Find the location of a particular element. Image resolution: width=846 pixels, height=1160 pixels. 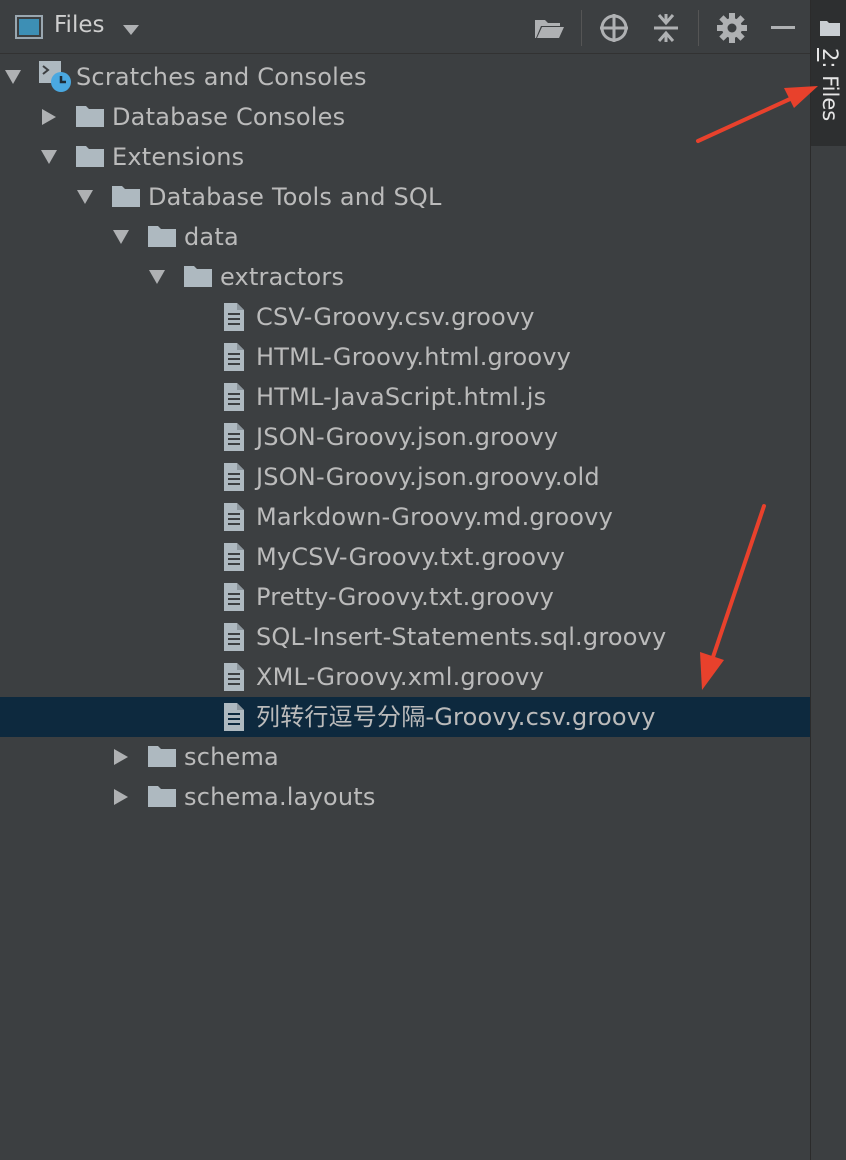

tool-window-header: Files is located at coordinates (405, 27).